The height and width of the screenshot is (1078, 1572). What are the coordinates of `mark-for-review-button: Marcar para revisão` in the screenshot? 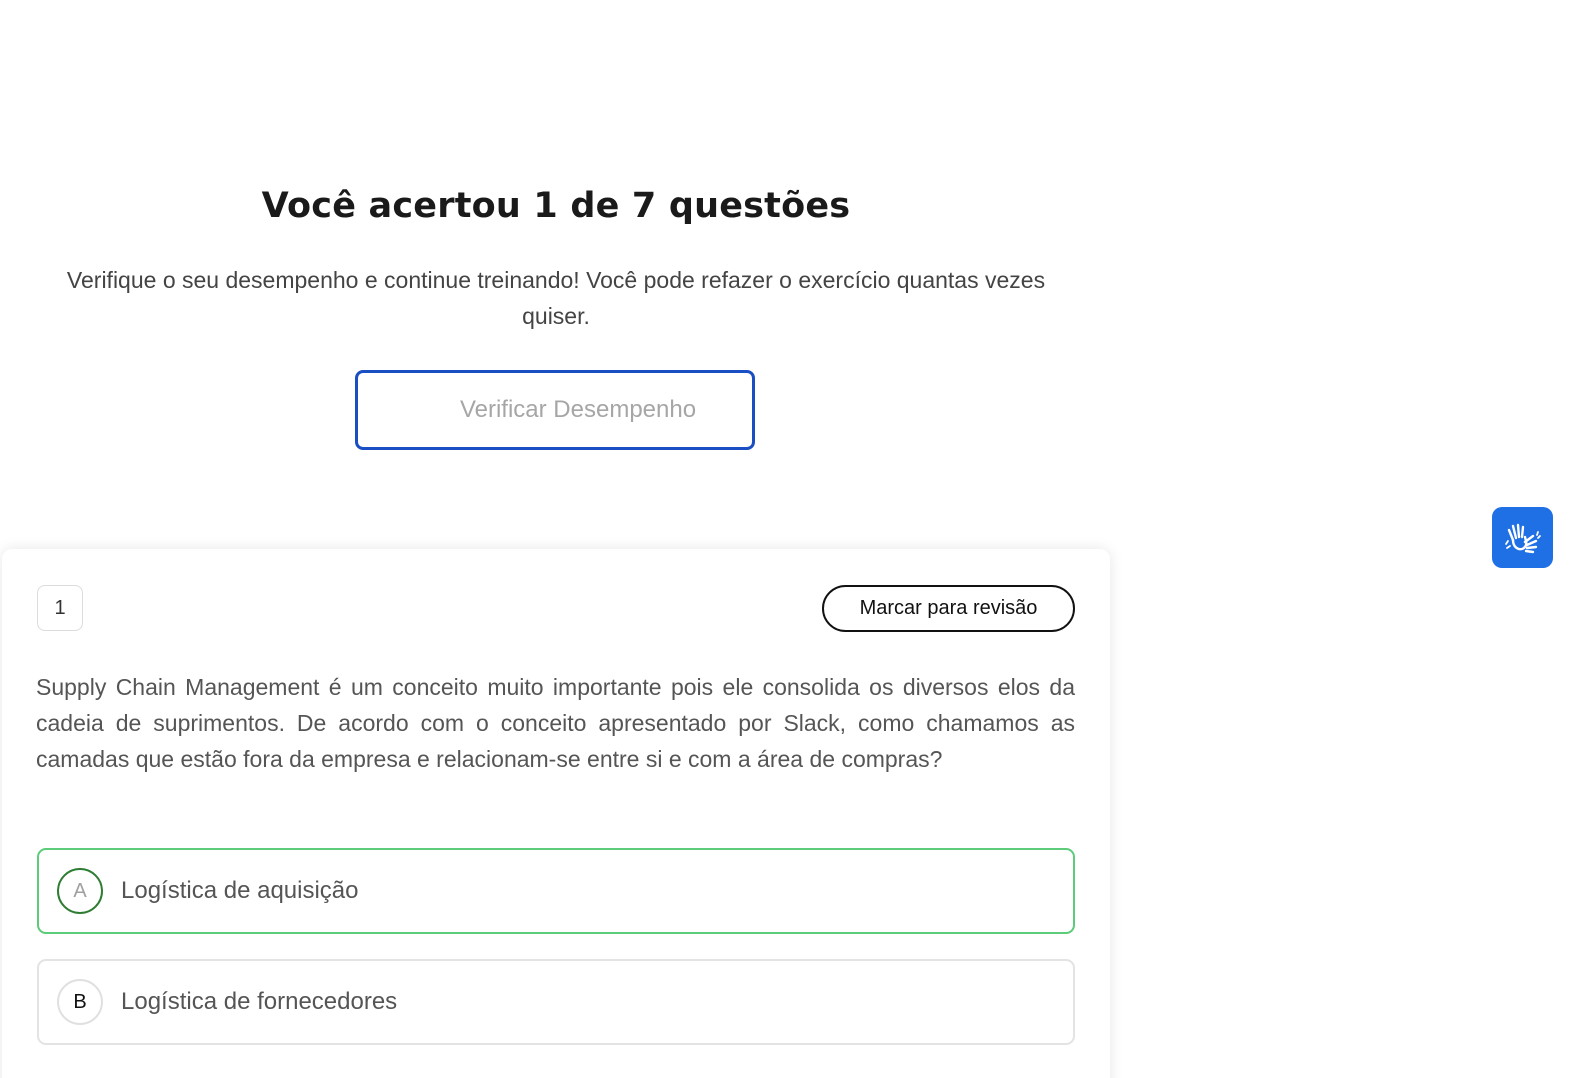 It's located at (948, 608).